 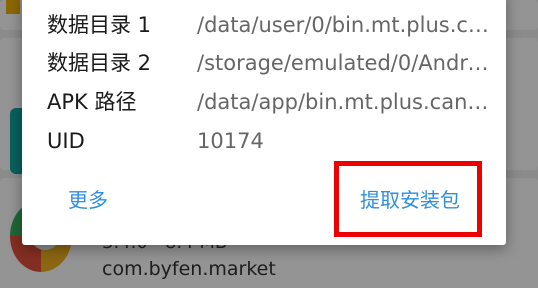 What do you see at coordinates (343, 102) in the screenshot?
I see `info-value: /data/app/bin.mt.plus.canary/base.apk` at bounding box center [343, 102].